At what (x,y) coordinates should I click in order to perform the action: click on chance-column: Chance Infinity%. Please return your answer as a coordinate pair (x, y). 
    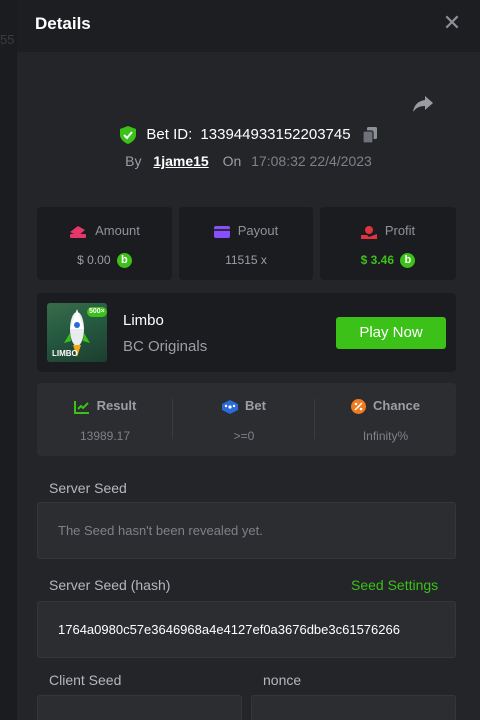
    Looking at the image, I should click on (385, 419).